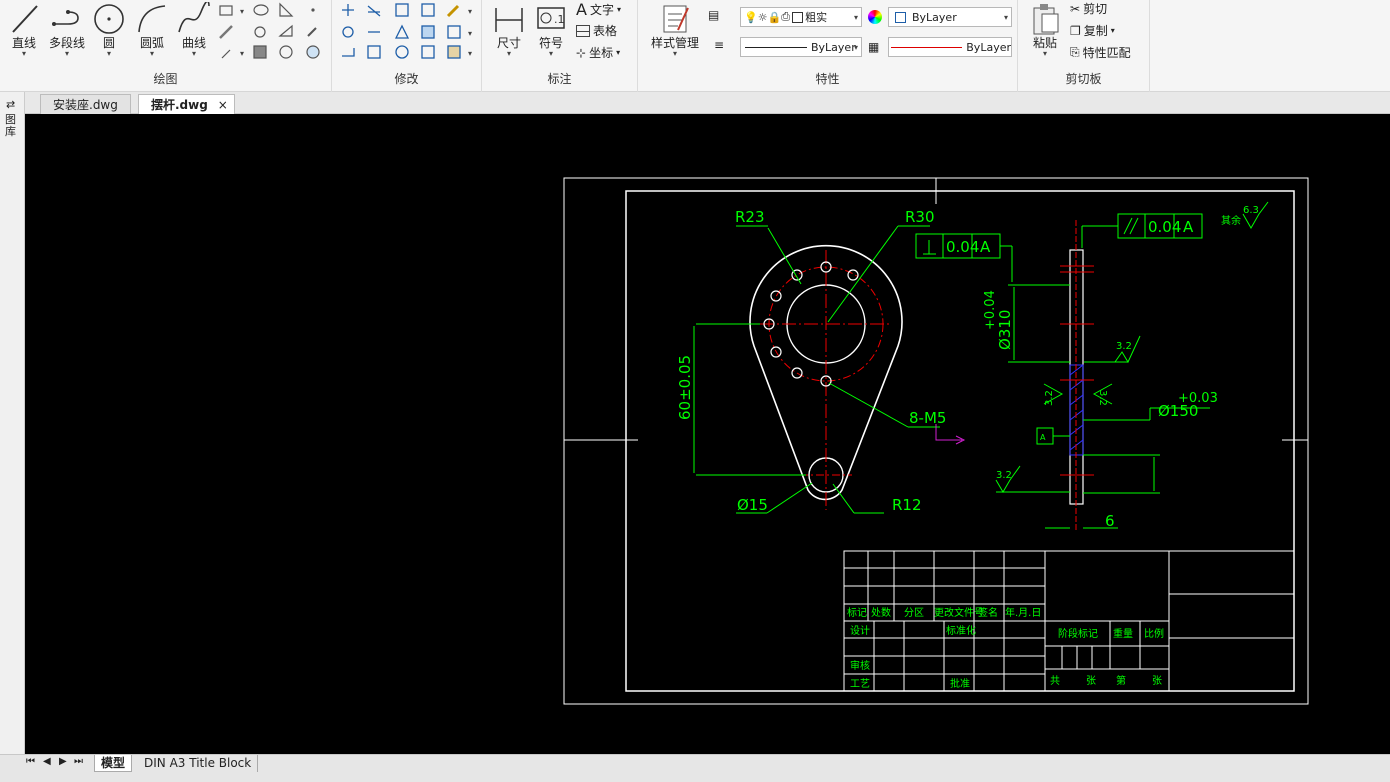 This screenshot has width=1390, height=782. I want to click on layer-manager-icon: ▤, so click(718, 17).